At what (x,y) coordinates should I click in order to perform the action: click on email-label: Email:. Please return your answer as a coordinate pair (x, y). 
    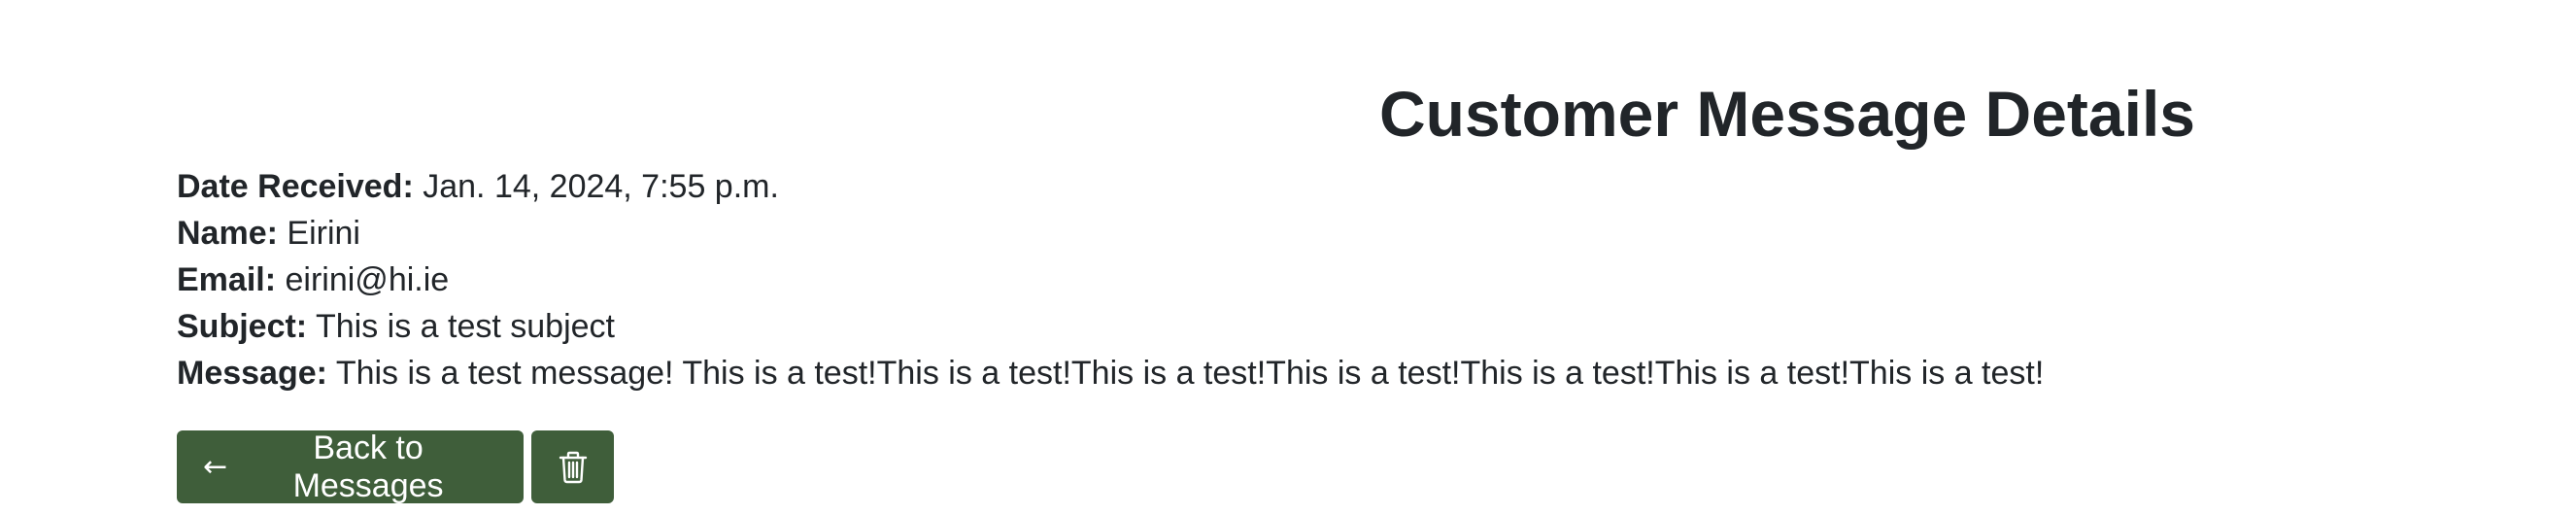
    Looking at the image, I should click on (227, 279).